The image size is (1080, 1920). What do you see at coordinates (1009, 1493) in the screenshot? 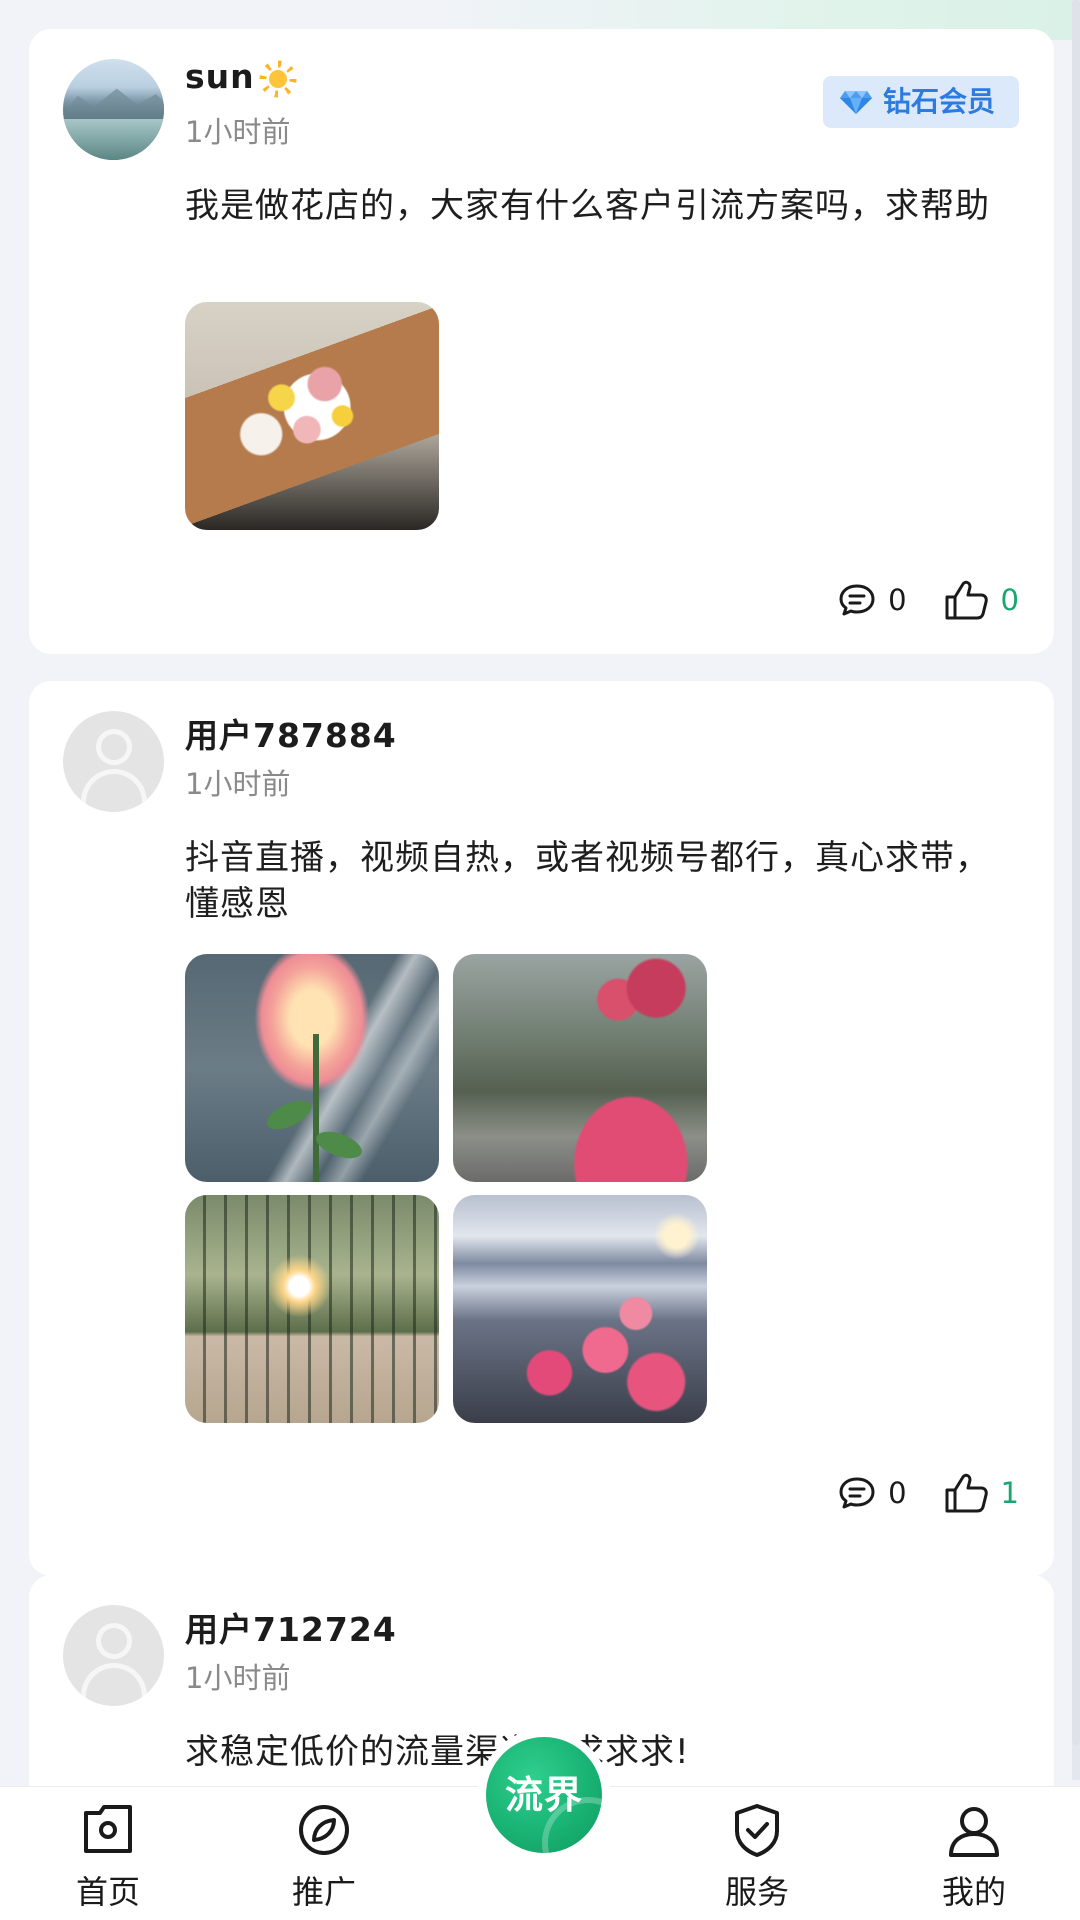
I see `like-count: 1` at bounding box center [1009, 1493].